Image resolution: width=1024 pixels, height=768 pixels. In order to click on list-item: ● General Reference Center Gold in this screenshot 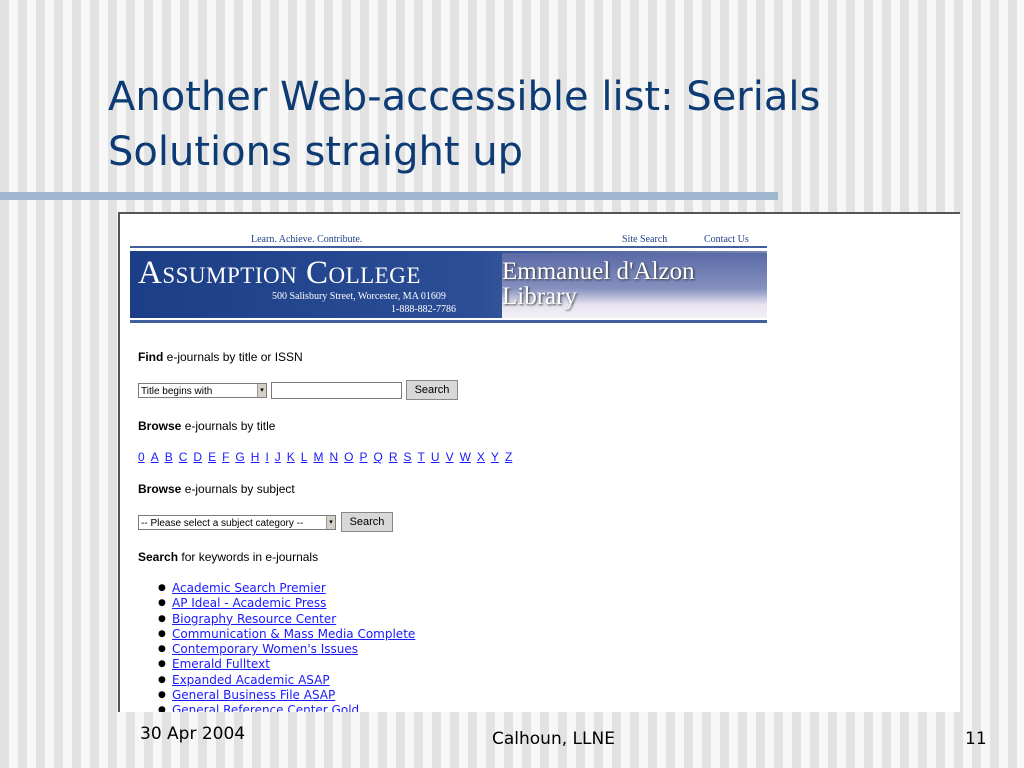, I will do `click(286, 707)`.